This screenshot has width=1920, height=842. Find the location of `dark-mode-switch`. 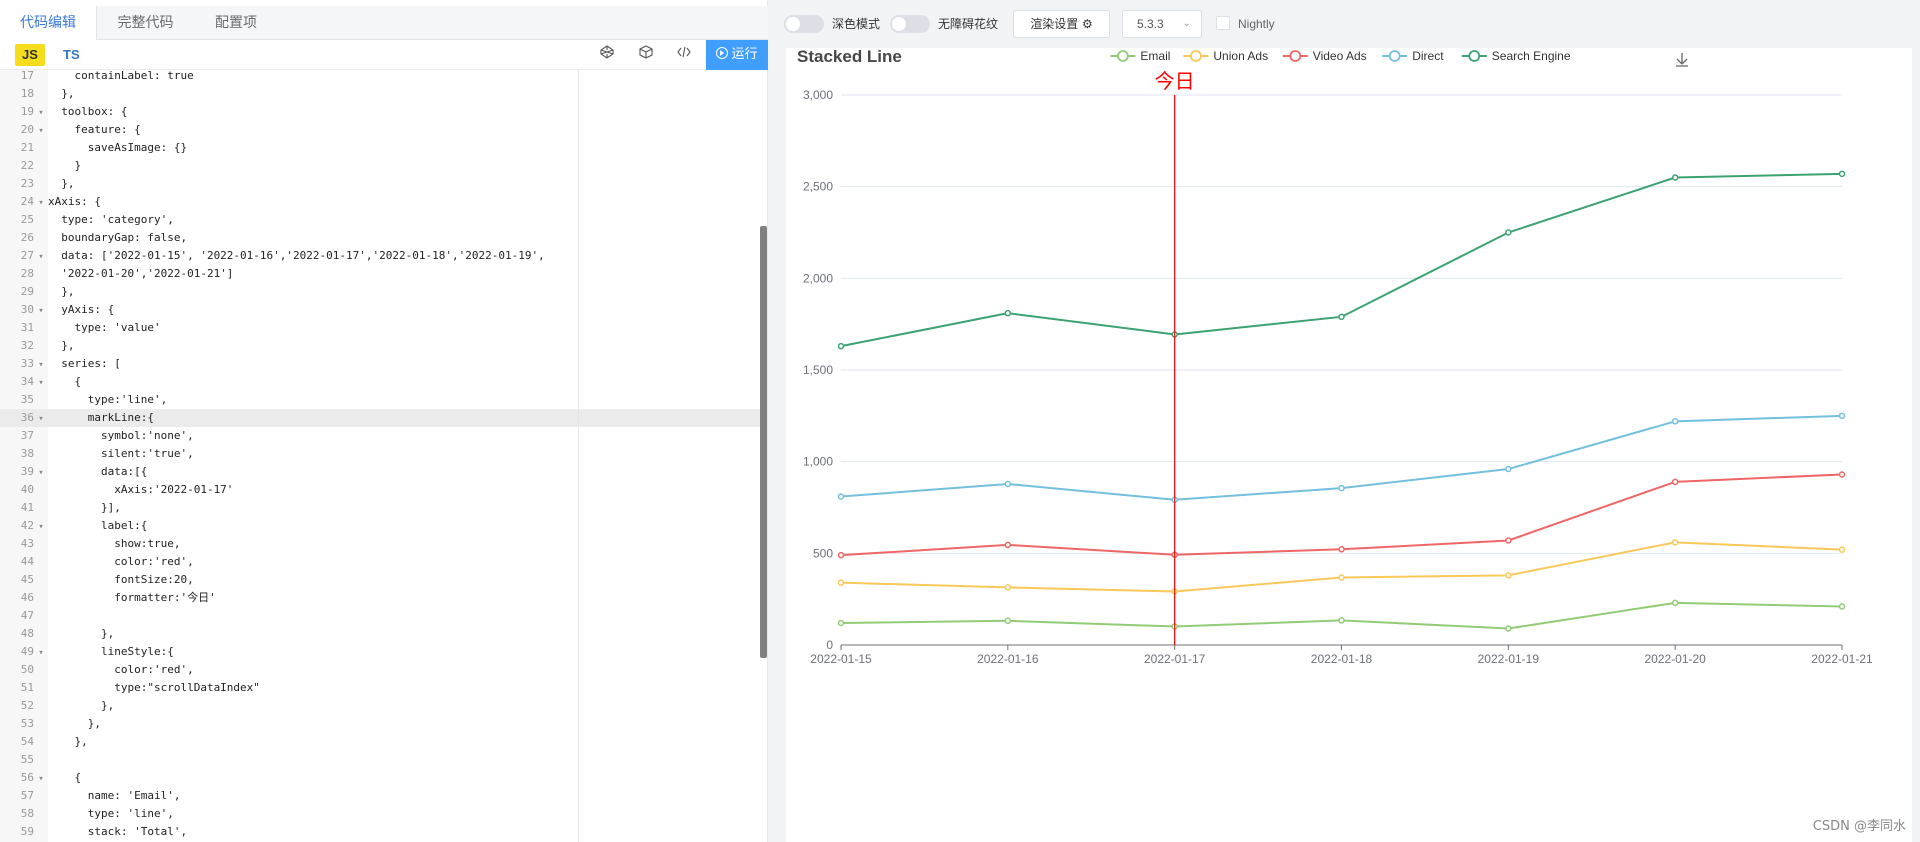

dark-mode-switch is located at coordinates (804, 24).